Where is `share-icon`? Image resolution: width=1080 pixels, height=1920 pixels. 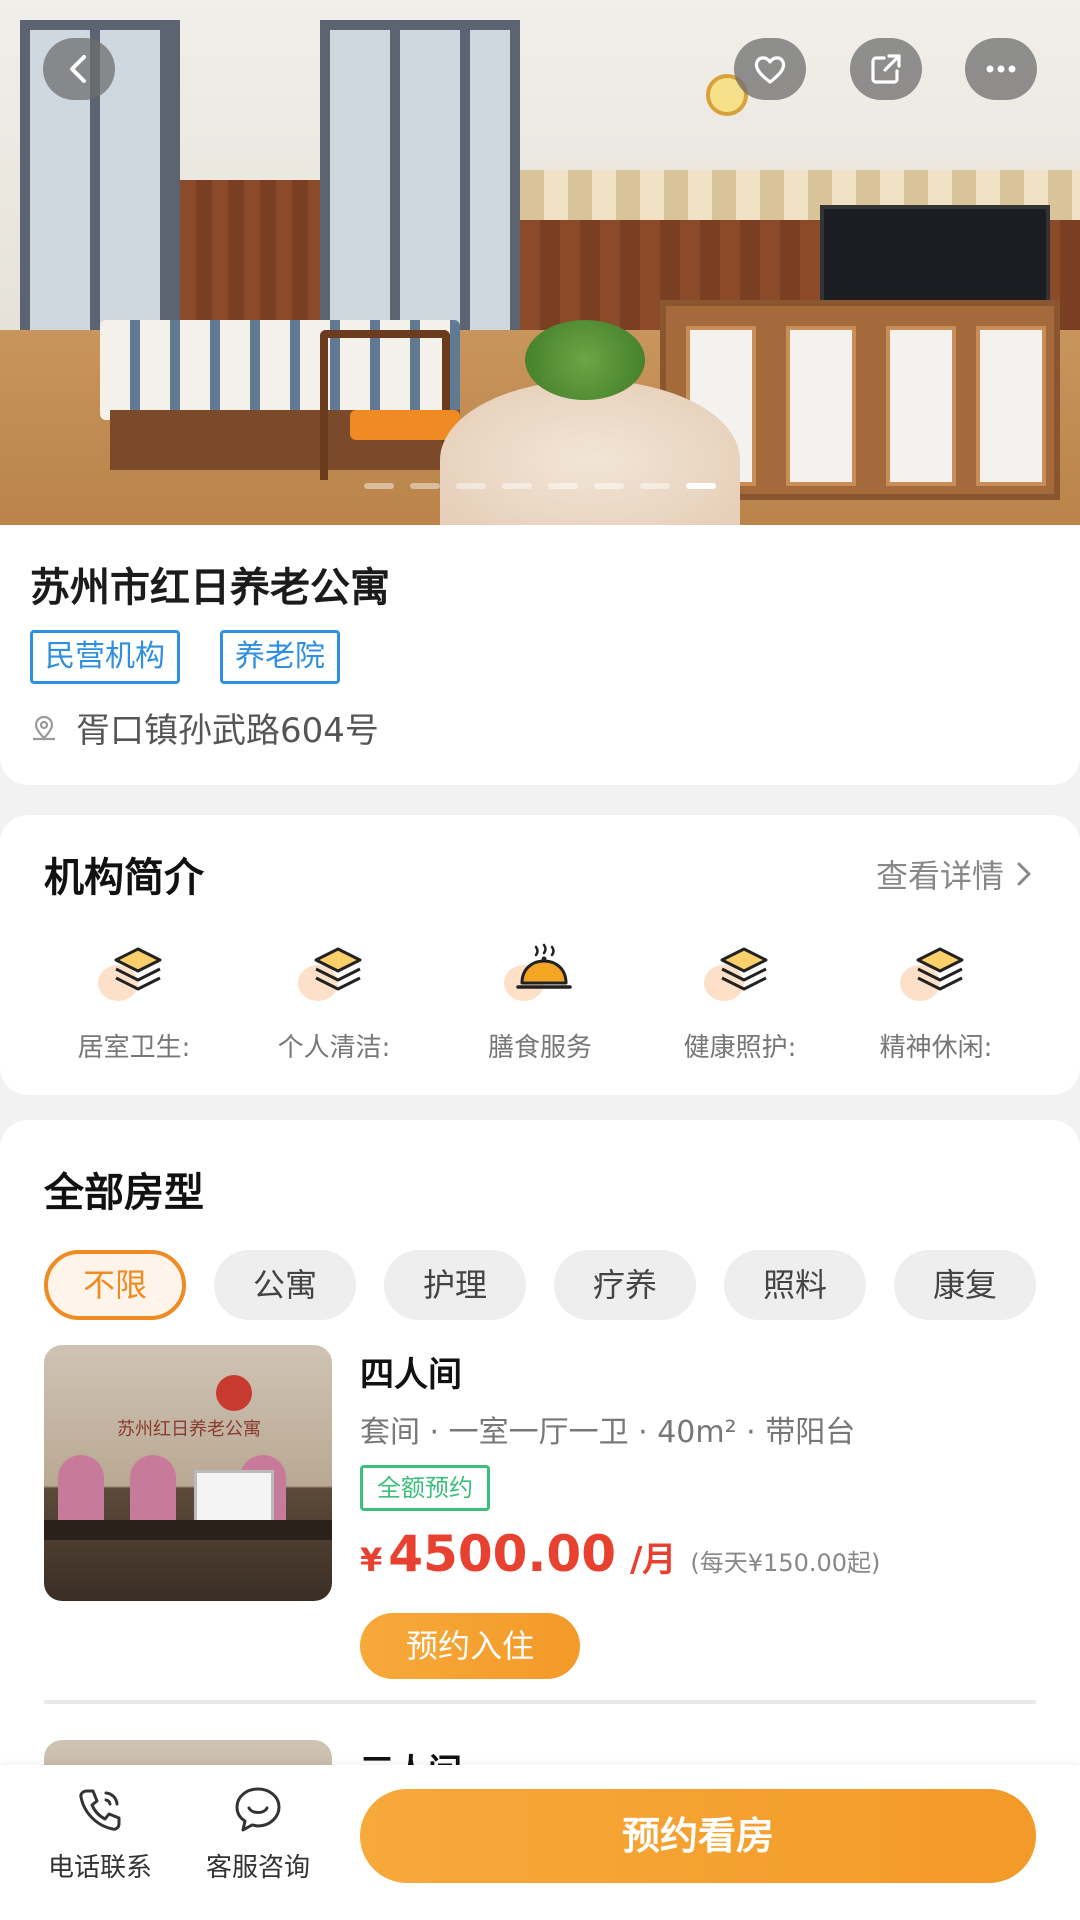
share-icon is located at coordinates (886, 69).